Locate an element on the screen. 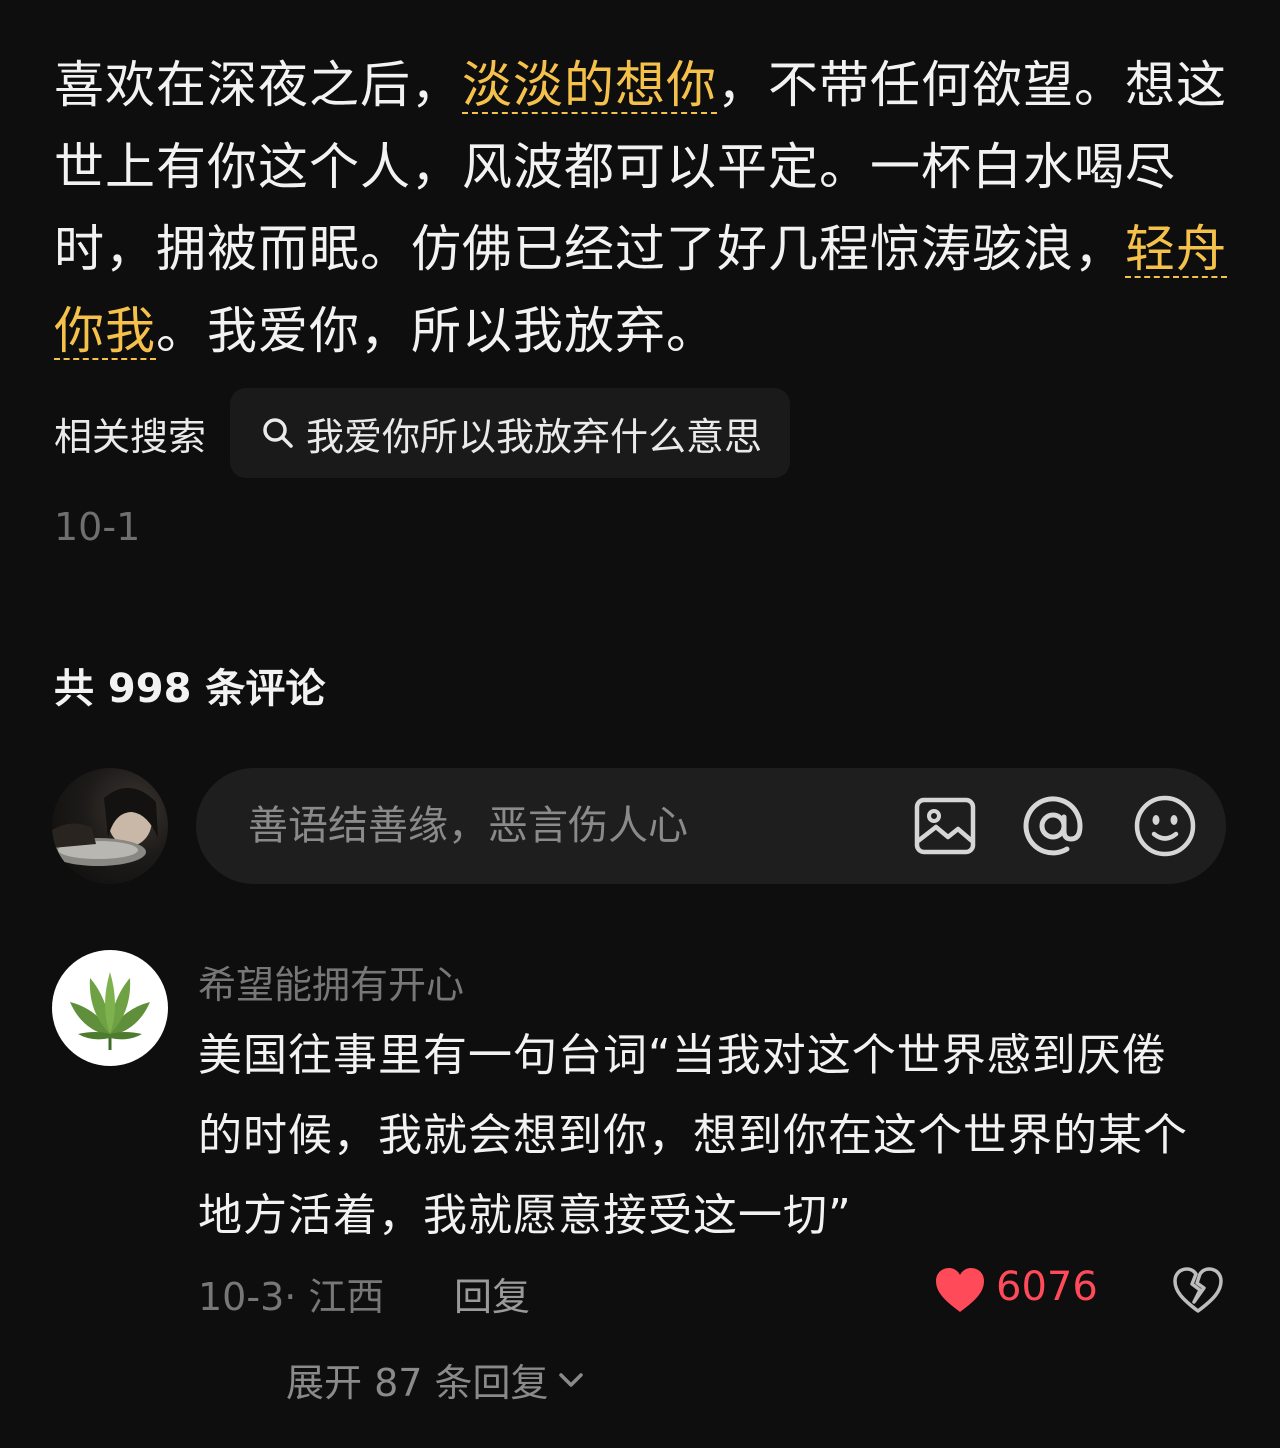 Image resolution: width=1280 pixels, height=1448 pixels. emoji-icon is located at coordinates (1165, 826).